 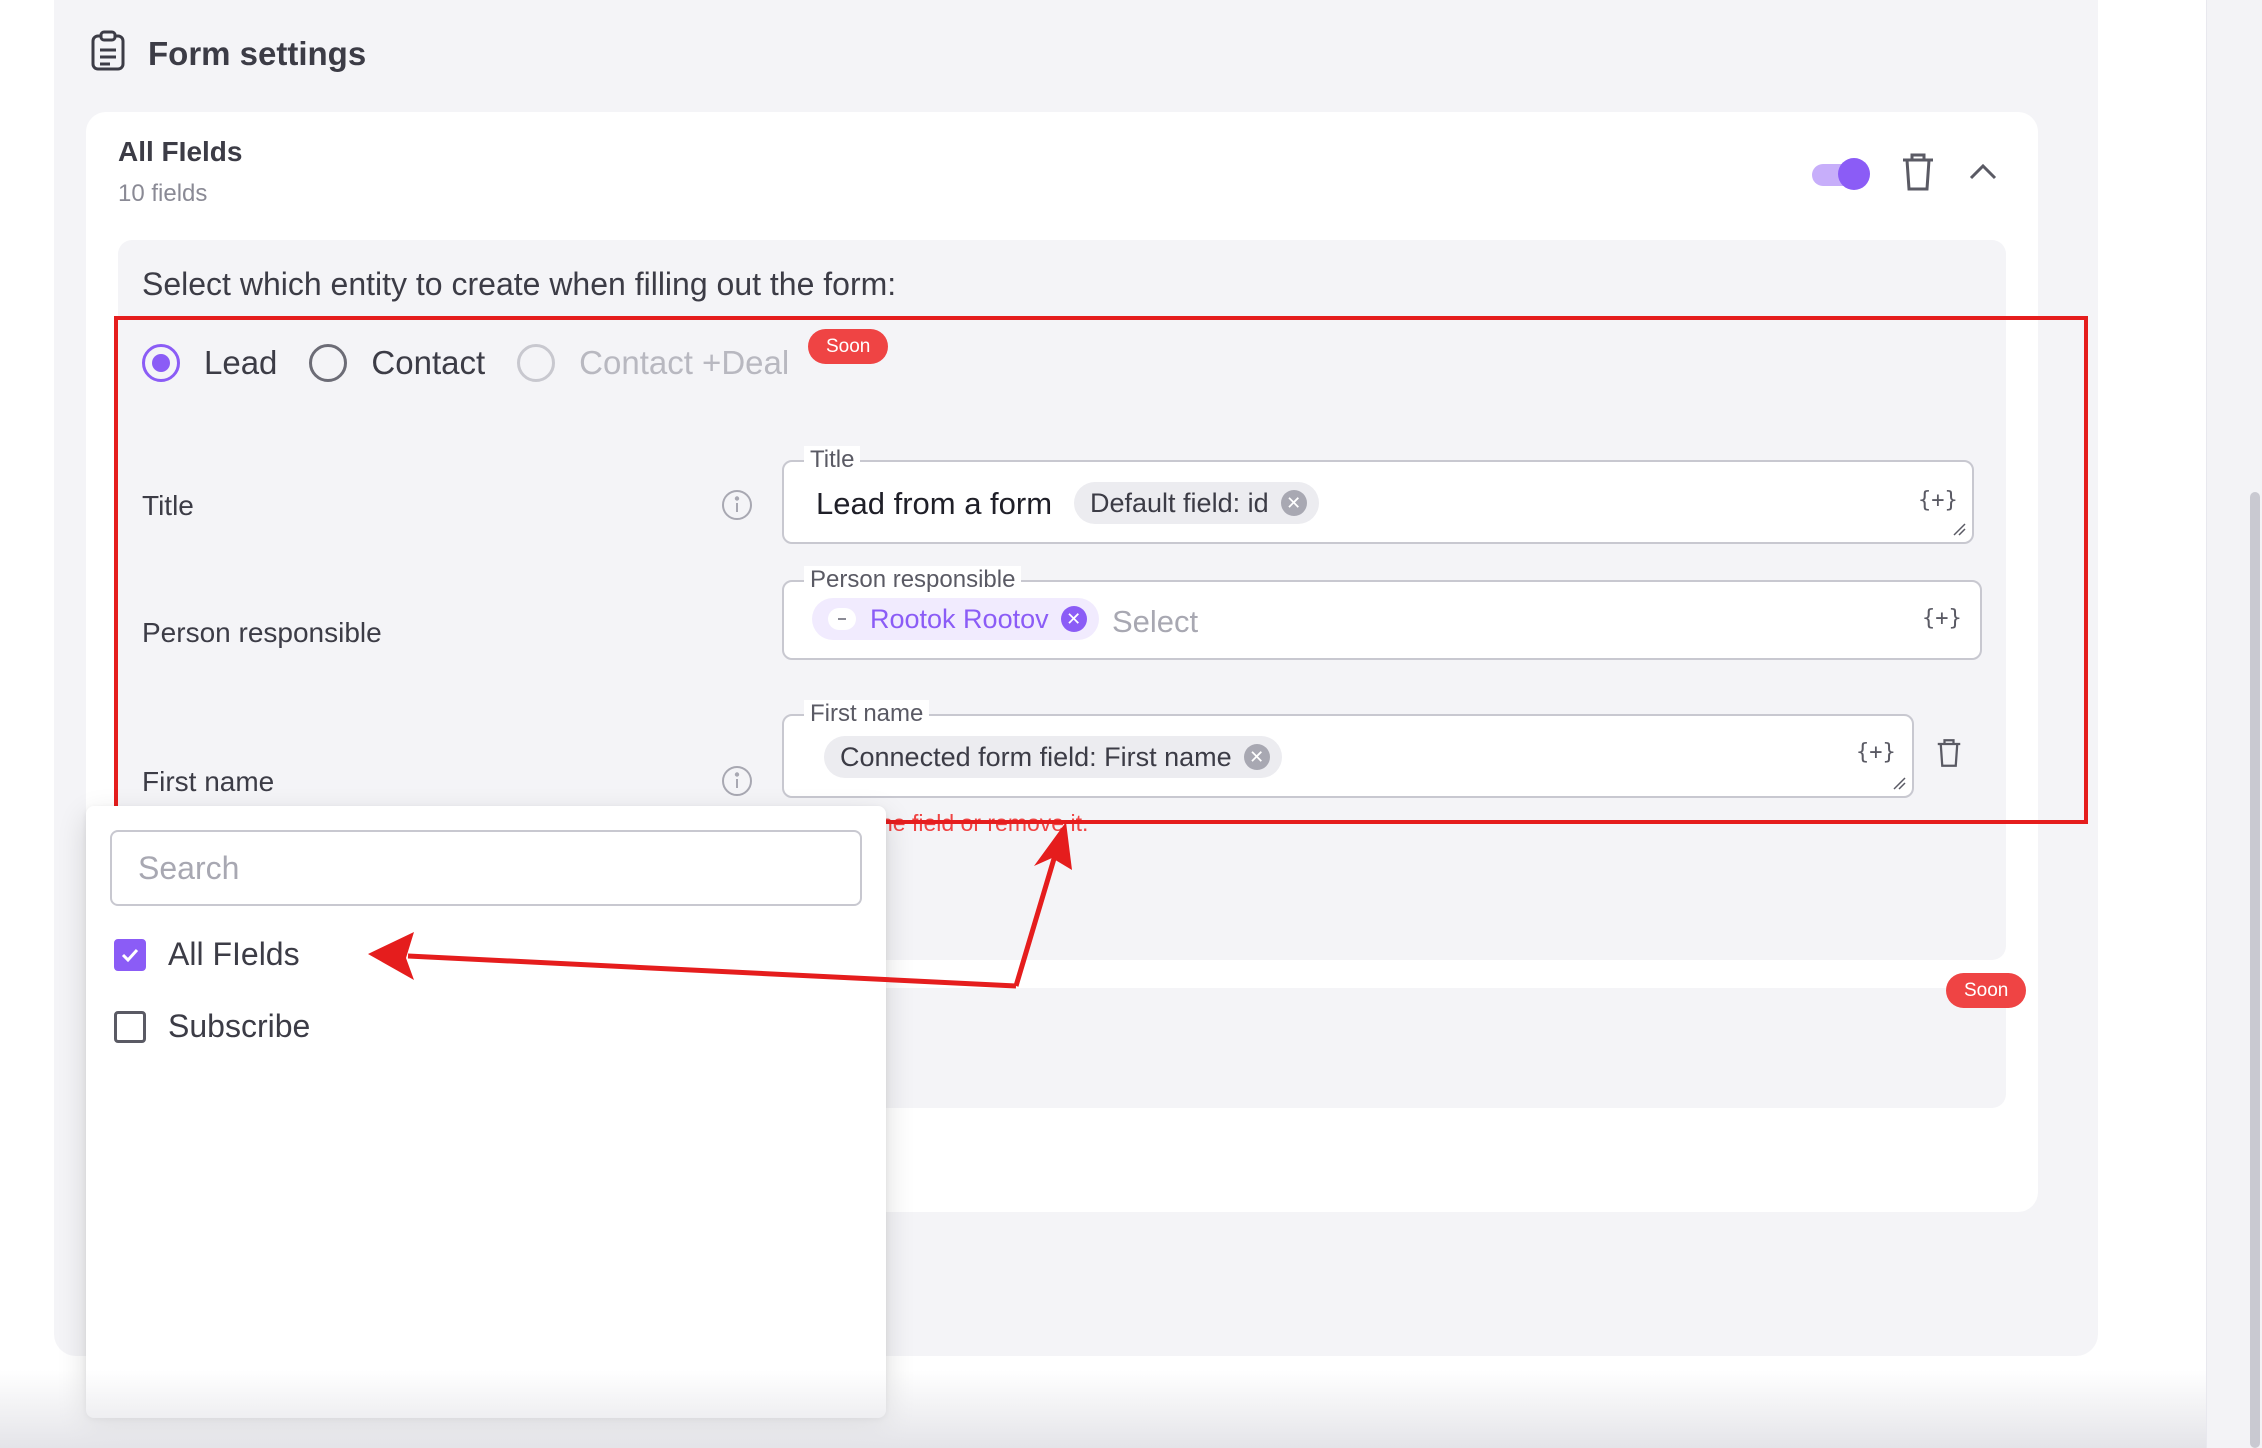 I want to click on checkbox-unchecked-icon, so click(x=130, y=1026).